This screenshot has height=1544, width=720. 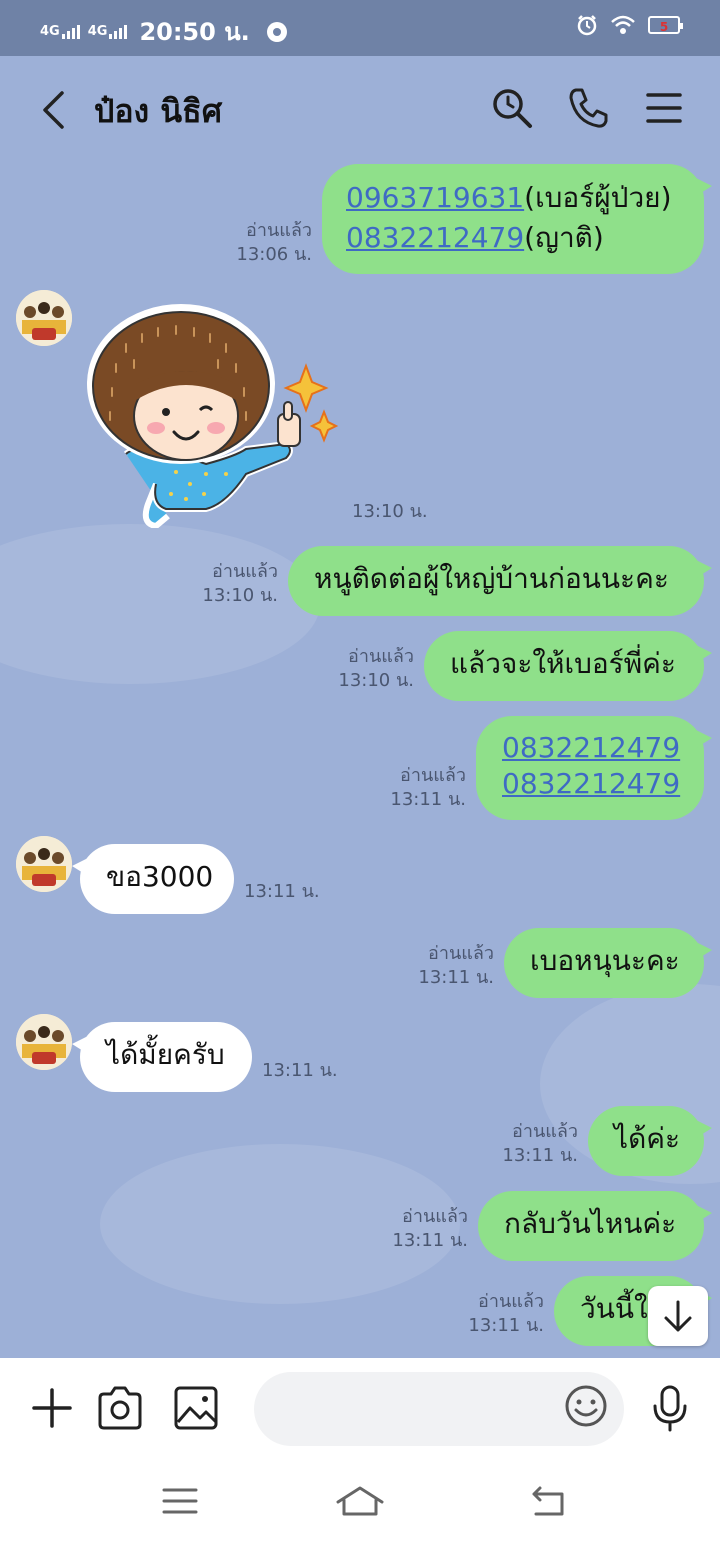 I want to click on wifi-icon, so click(x=623, y=24).